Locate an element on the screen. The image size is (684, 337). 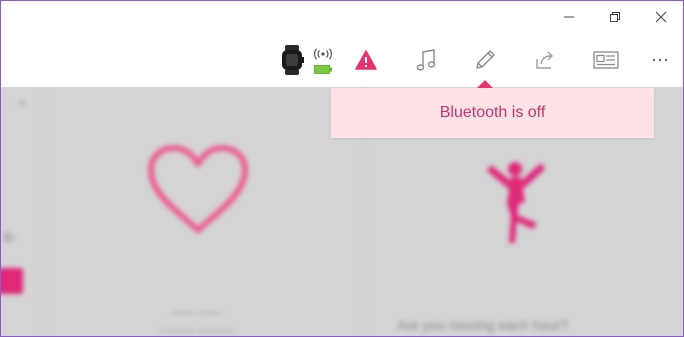
smartwatch-icon is located at coordinates (293, 60).